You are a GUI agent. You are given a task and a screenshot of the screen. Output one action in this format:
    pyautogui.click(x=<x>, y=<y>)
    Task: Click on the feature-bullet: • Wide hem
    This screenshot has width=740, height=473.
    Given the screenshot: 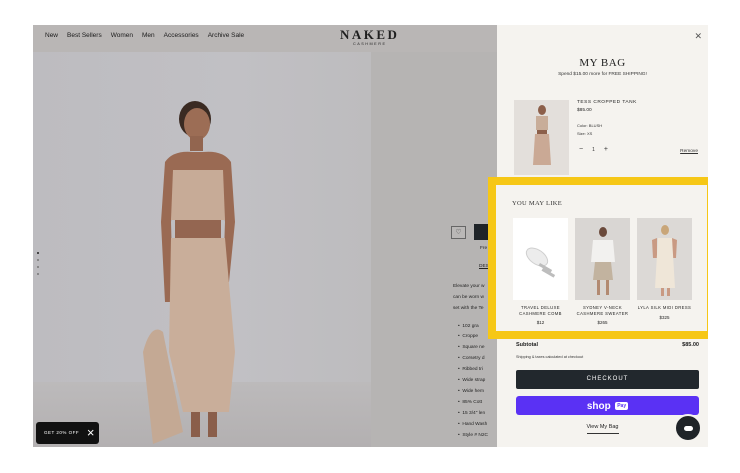 What is the action you would take?
    pyautogui.click(x=471, y=391)
    